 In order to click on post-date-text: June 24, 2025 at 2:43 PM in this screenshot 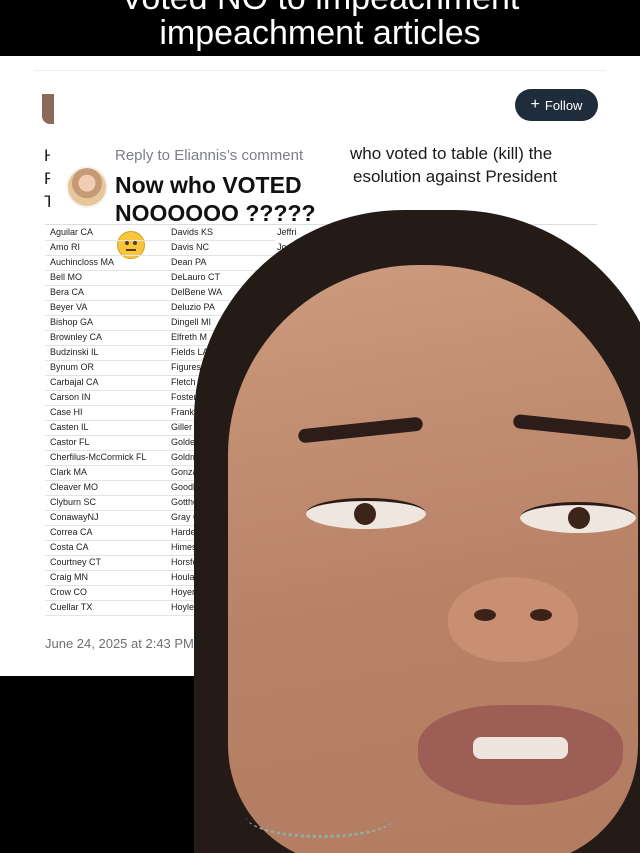, I will do `click(119, 643)`.